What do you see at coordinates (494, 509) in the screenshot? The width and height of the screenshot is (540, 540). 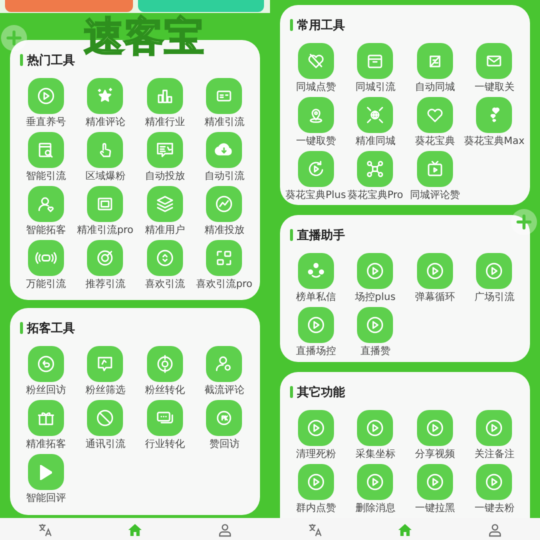 I see `tool-label: 一键去粉` at bounding box center [494, 509].